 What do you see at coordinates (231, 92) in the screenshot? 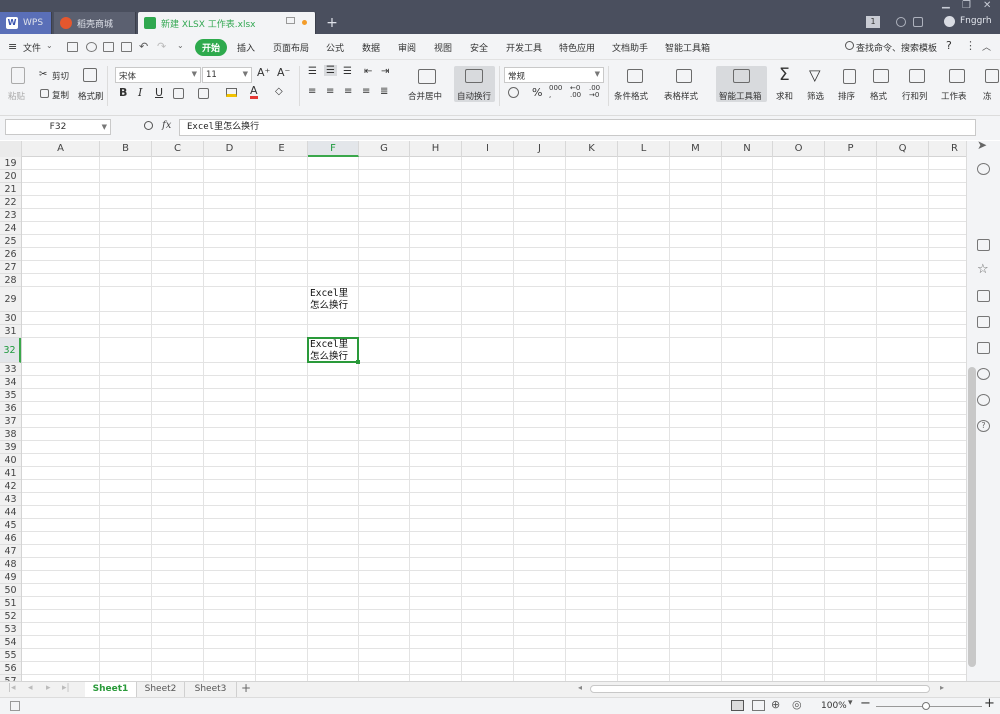
I see `fill-color-icon` at bounding box center [231, 92].